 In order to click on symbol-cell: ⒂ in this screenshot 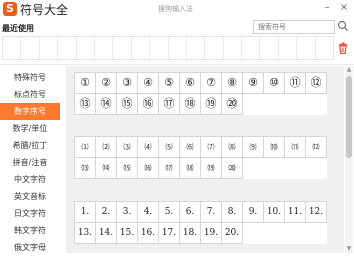, I will do `click(127, 168)`.